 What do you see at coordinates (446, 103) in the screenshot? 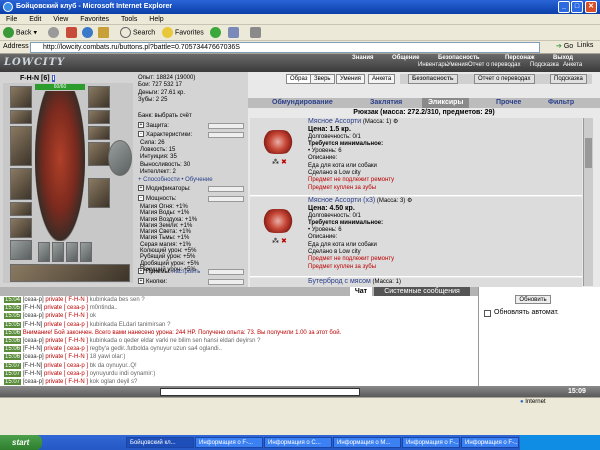
I see `tab-elixirs: Эликсиры` at bounding box center [446, 103].